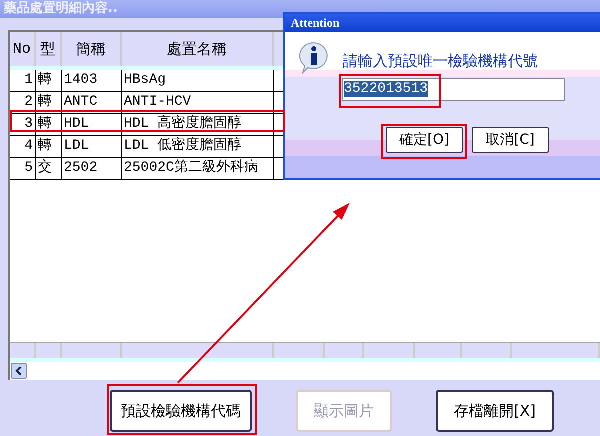  I want to click on column-header: 簡稱, so click(92, 49).